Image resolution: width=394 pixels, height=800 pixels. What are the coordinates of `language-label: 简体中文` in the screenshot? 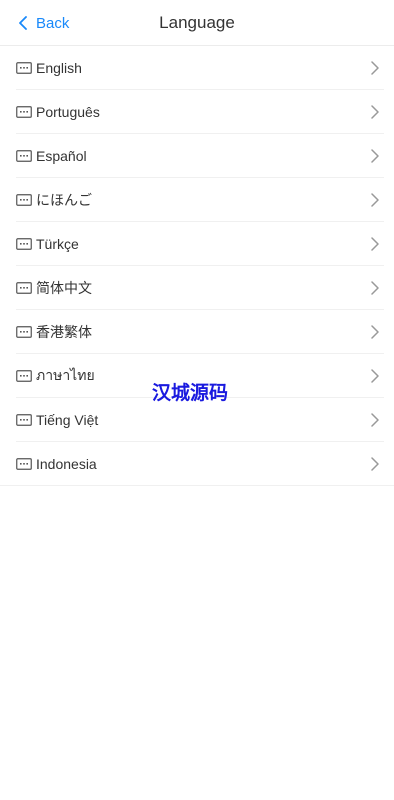 It's located at (64, 288).